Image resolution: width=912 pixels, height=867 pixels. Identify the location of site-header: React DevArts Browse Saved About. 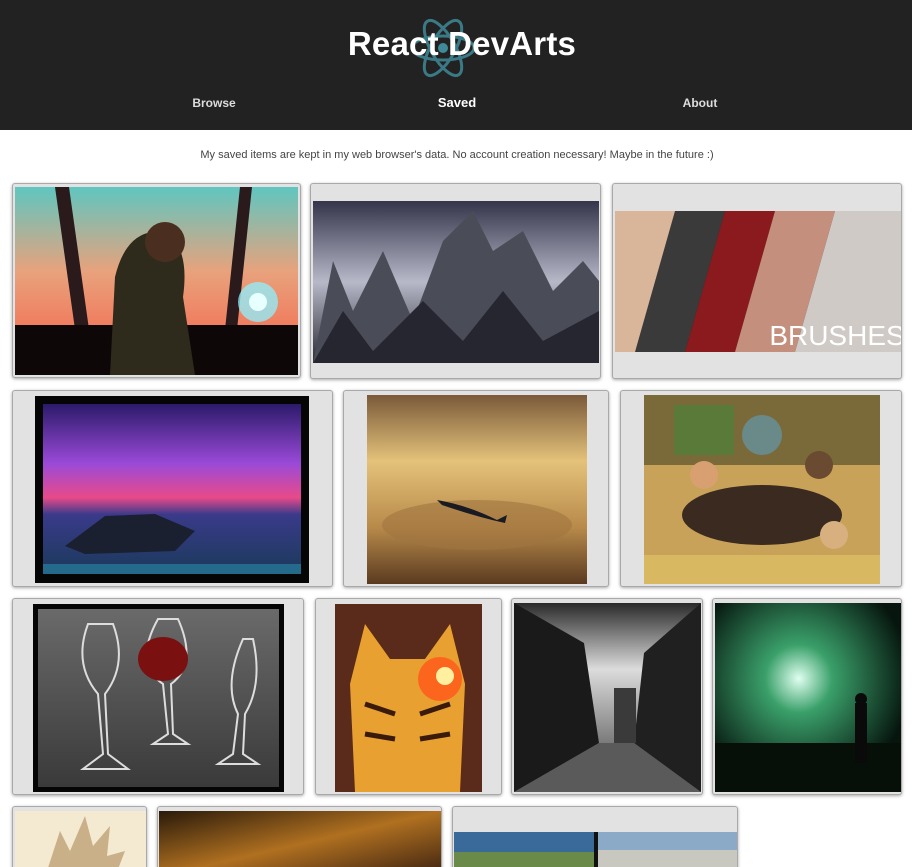
(456, 65).